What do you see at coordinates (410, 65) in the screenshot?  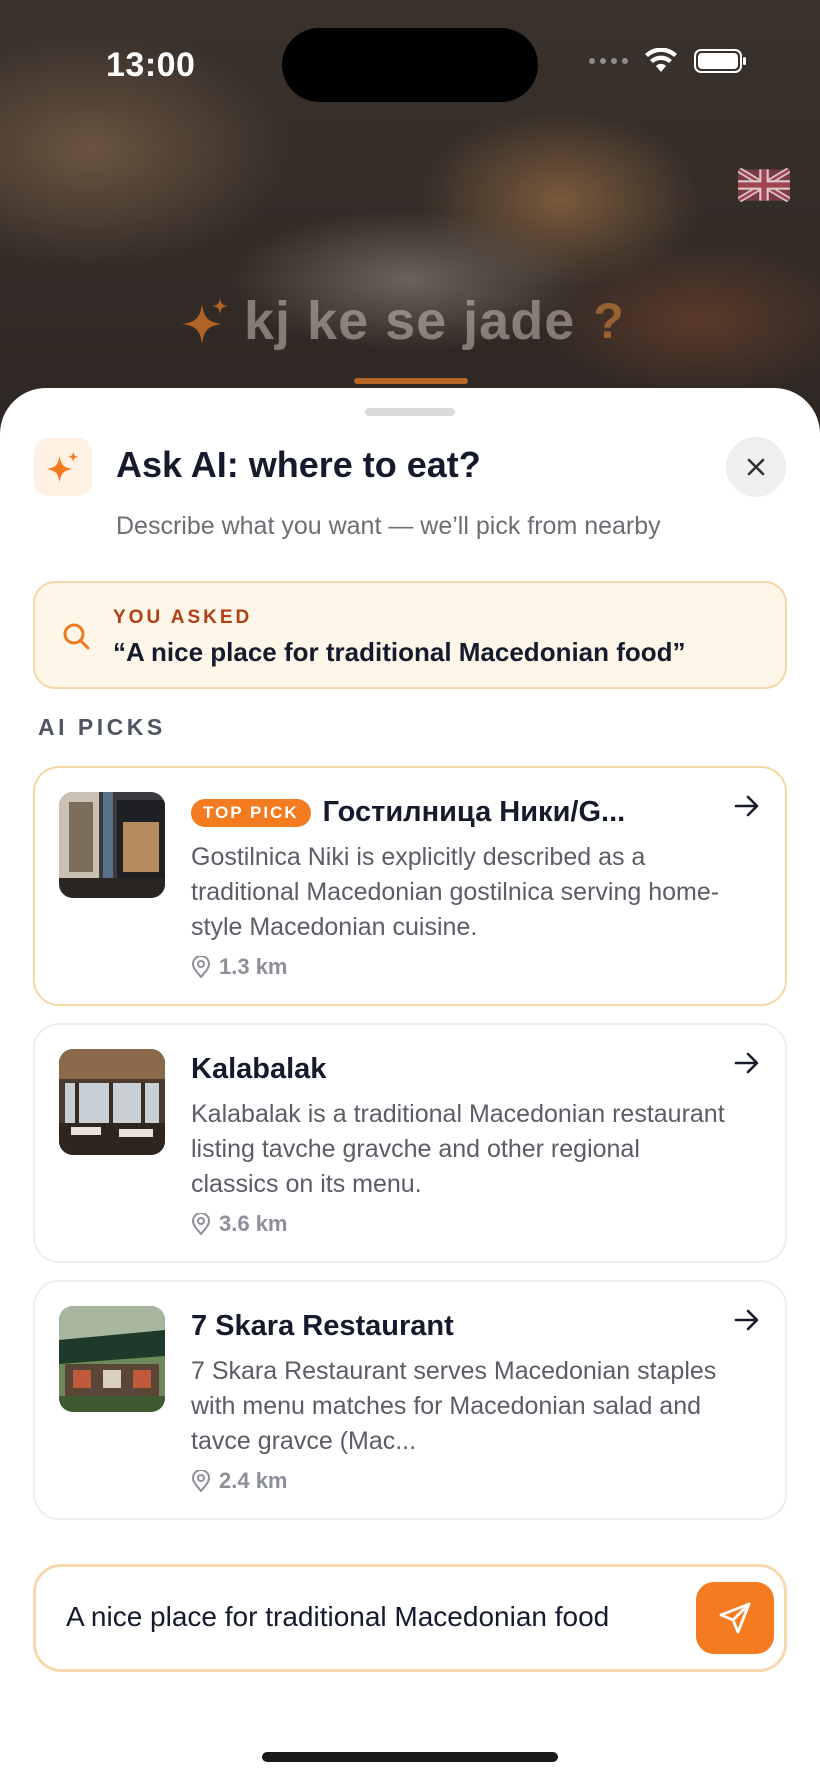 I see `dynamic-island` at bounding box center [410, 65].